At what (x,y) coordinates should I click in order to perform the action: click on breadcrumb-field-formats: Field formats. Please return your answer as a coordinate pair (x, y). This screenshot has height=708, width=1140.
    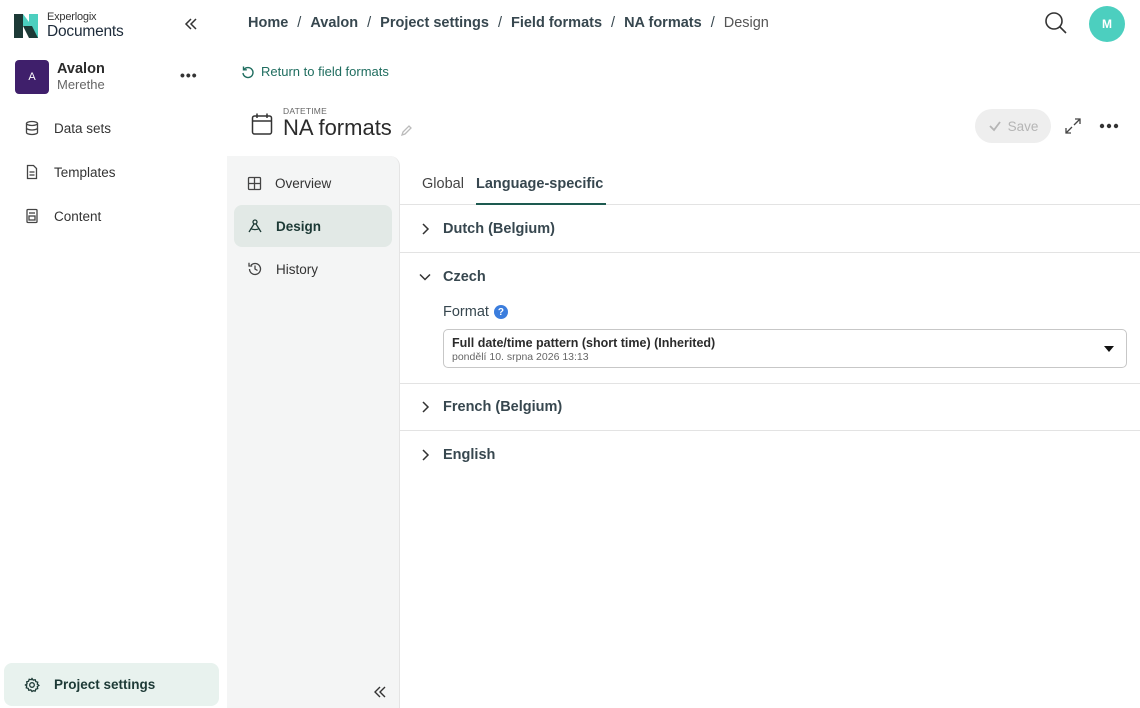
    Looking at the image, I should click on (556, 23).